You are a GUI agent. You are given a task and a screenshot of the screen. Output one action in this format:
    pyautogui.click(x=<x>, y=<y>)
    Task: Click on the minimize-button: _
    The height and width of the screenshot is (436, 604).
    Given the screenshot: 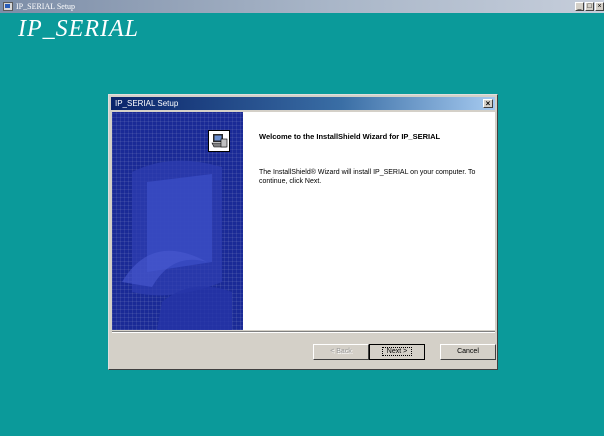 What is the action you would take?
    pyautogui.click(x=579, y=6)
    